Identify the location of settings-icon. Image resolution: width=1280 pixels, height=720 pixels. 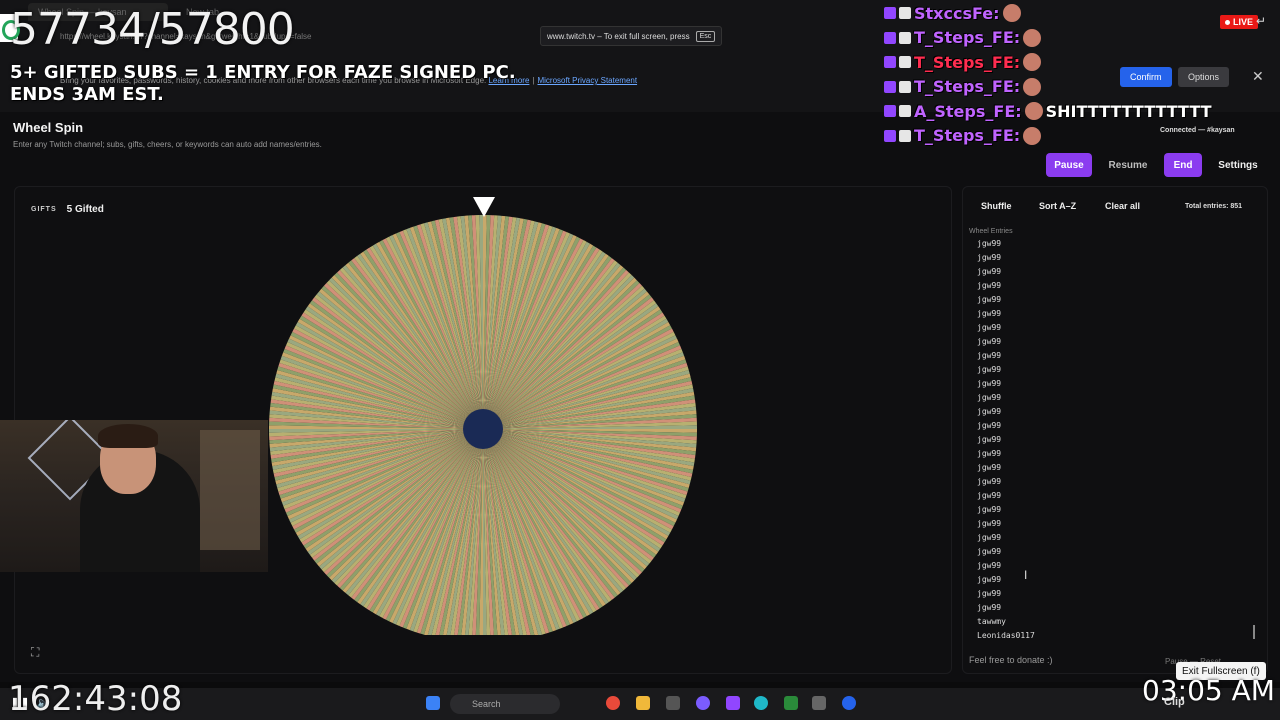
(819, 703).